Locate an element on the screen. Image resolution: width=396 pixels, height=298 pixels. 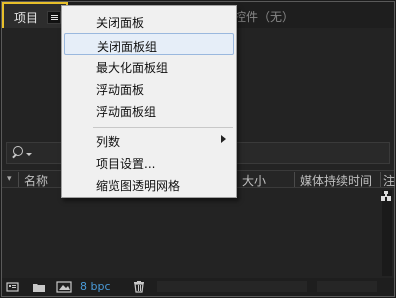
submenu-arrow-icon is located at coordinates (223, 139).